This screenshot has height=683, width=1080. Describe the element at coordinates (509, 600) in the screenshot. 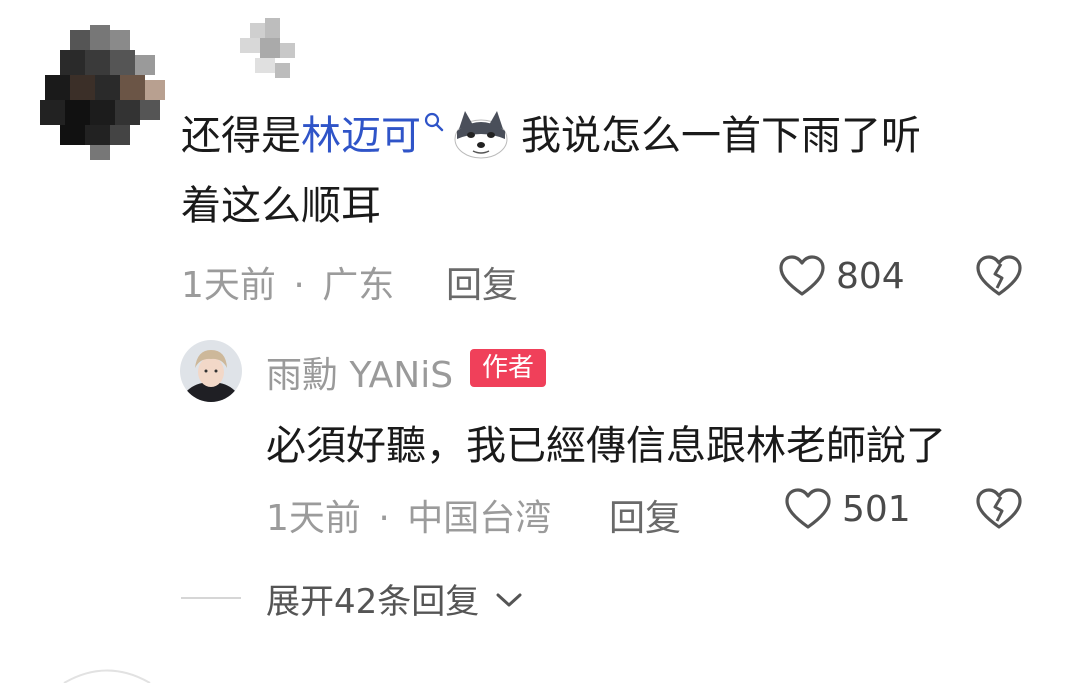

I see `chevron-down-icon` at that location.